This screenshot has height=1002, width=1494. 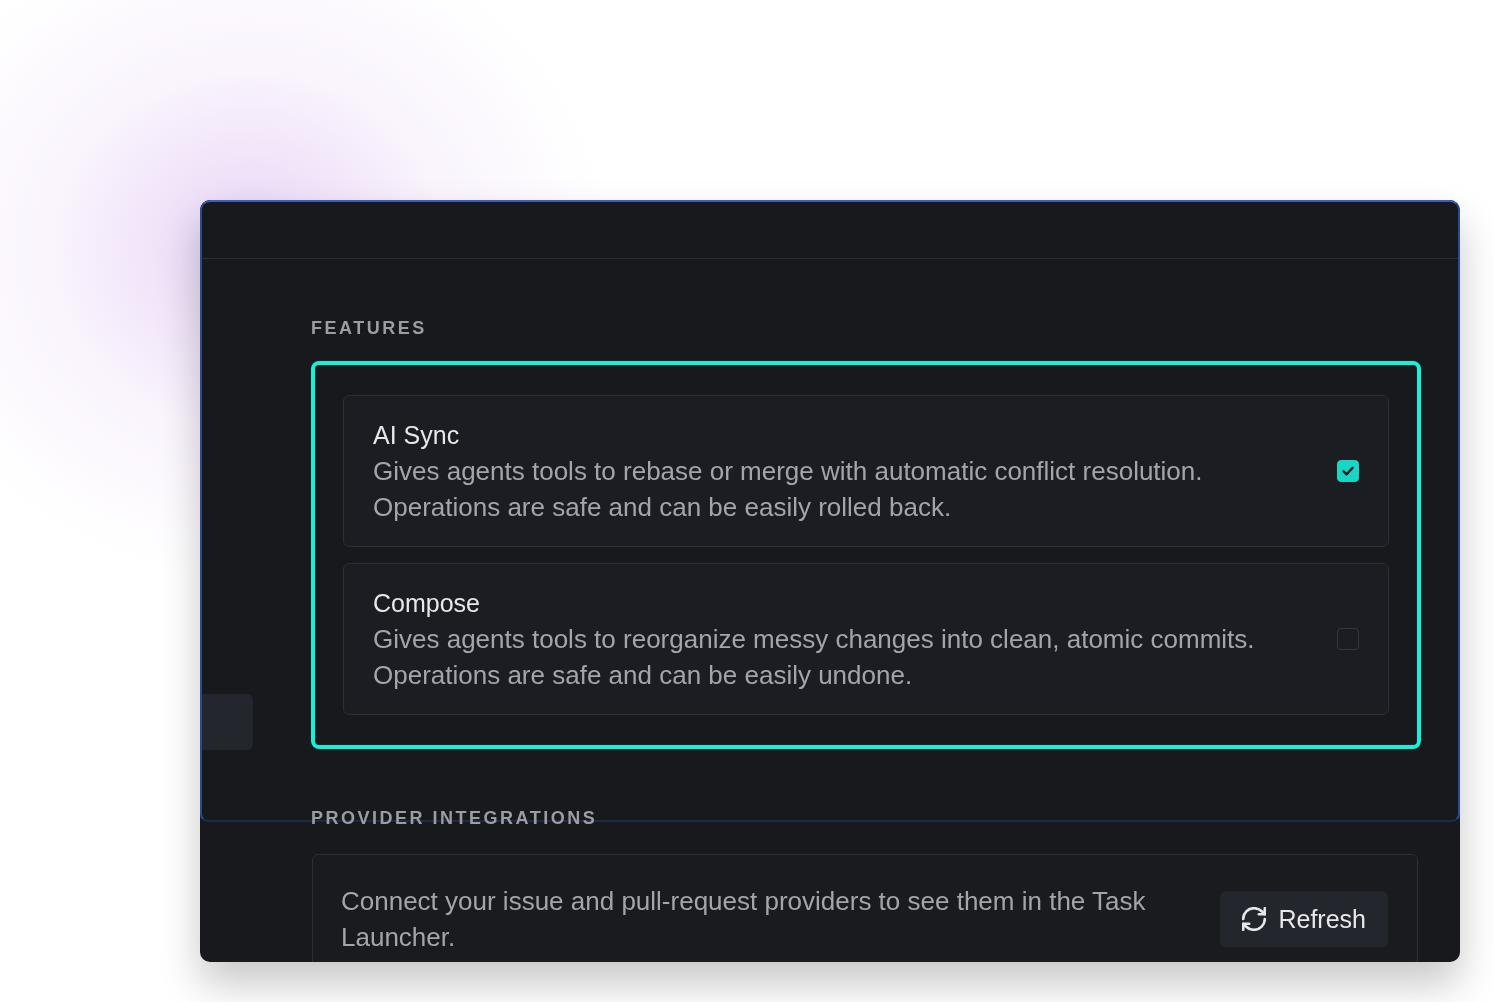 I want to click on checkmark-icon, so click(x=1348, y=471).